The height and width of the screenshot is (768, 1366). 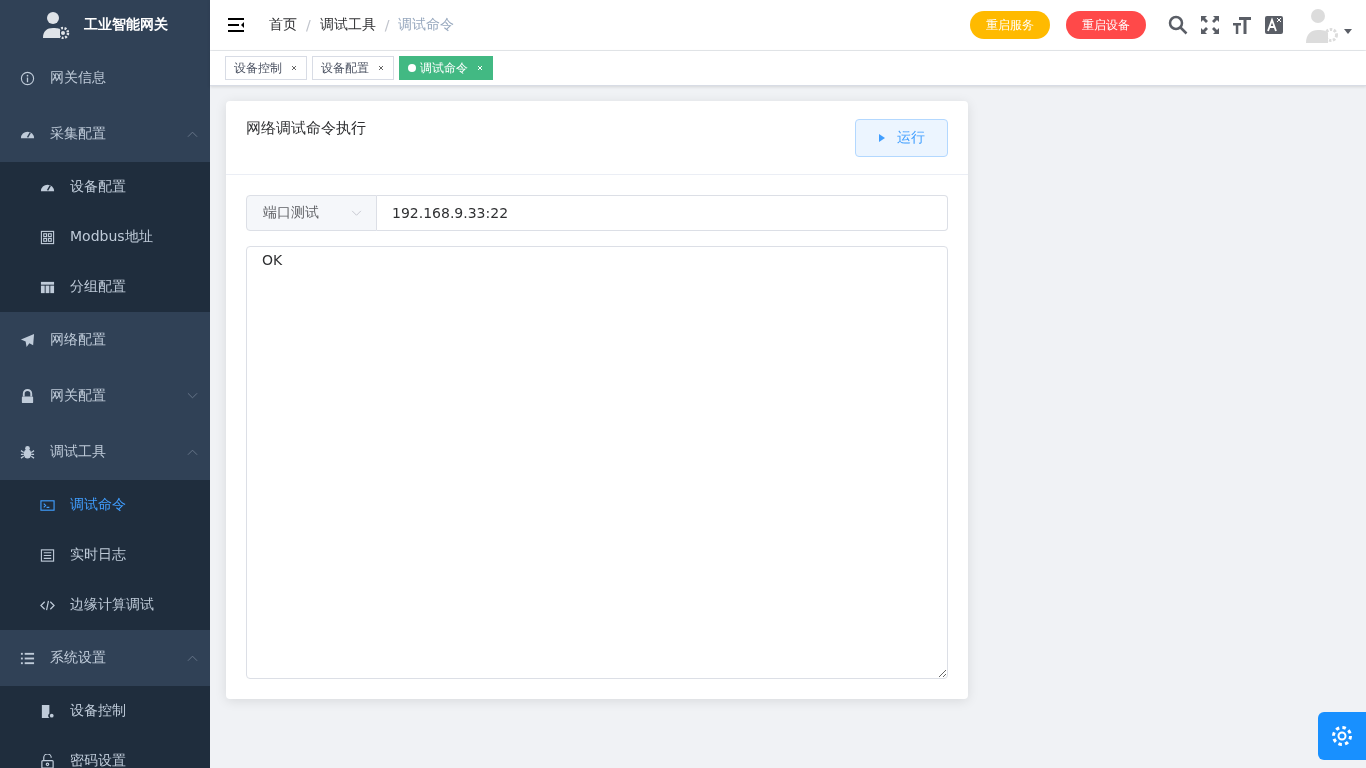 I want to click on info-icon, so click(x=27, y=78).